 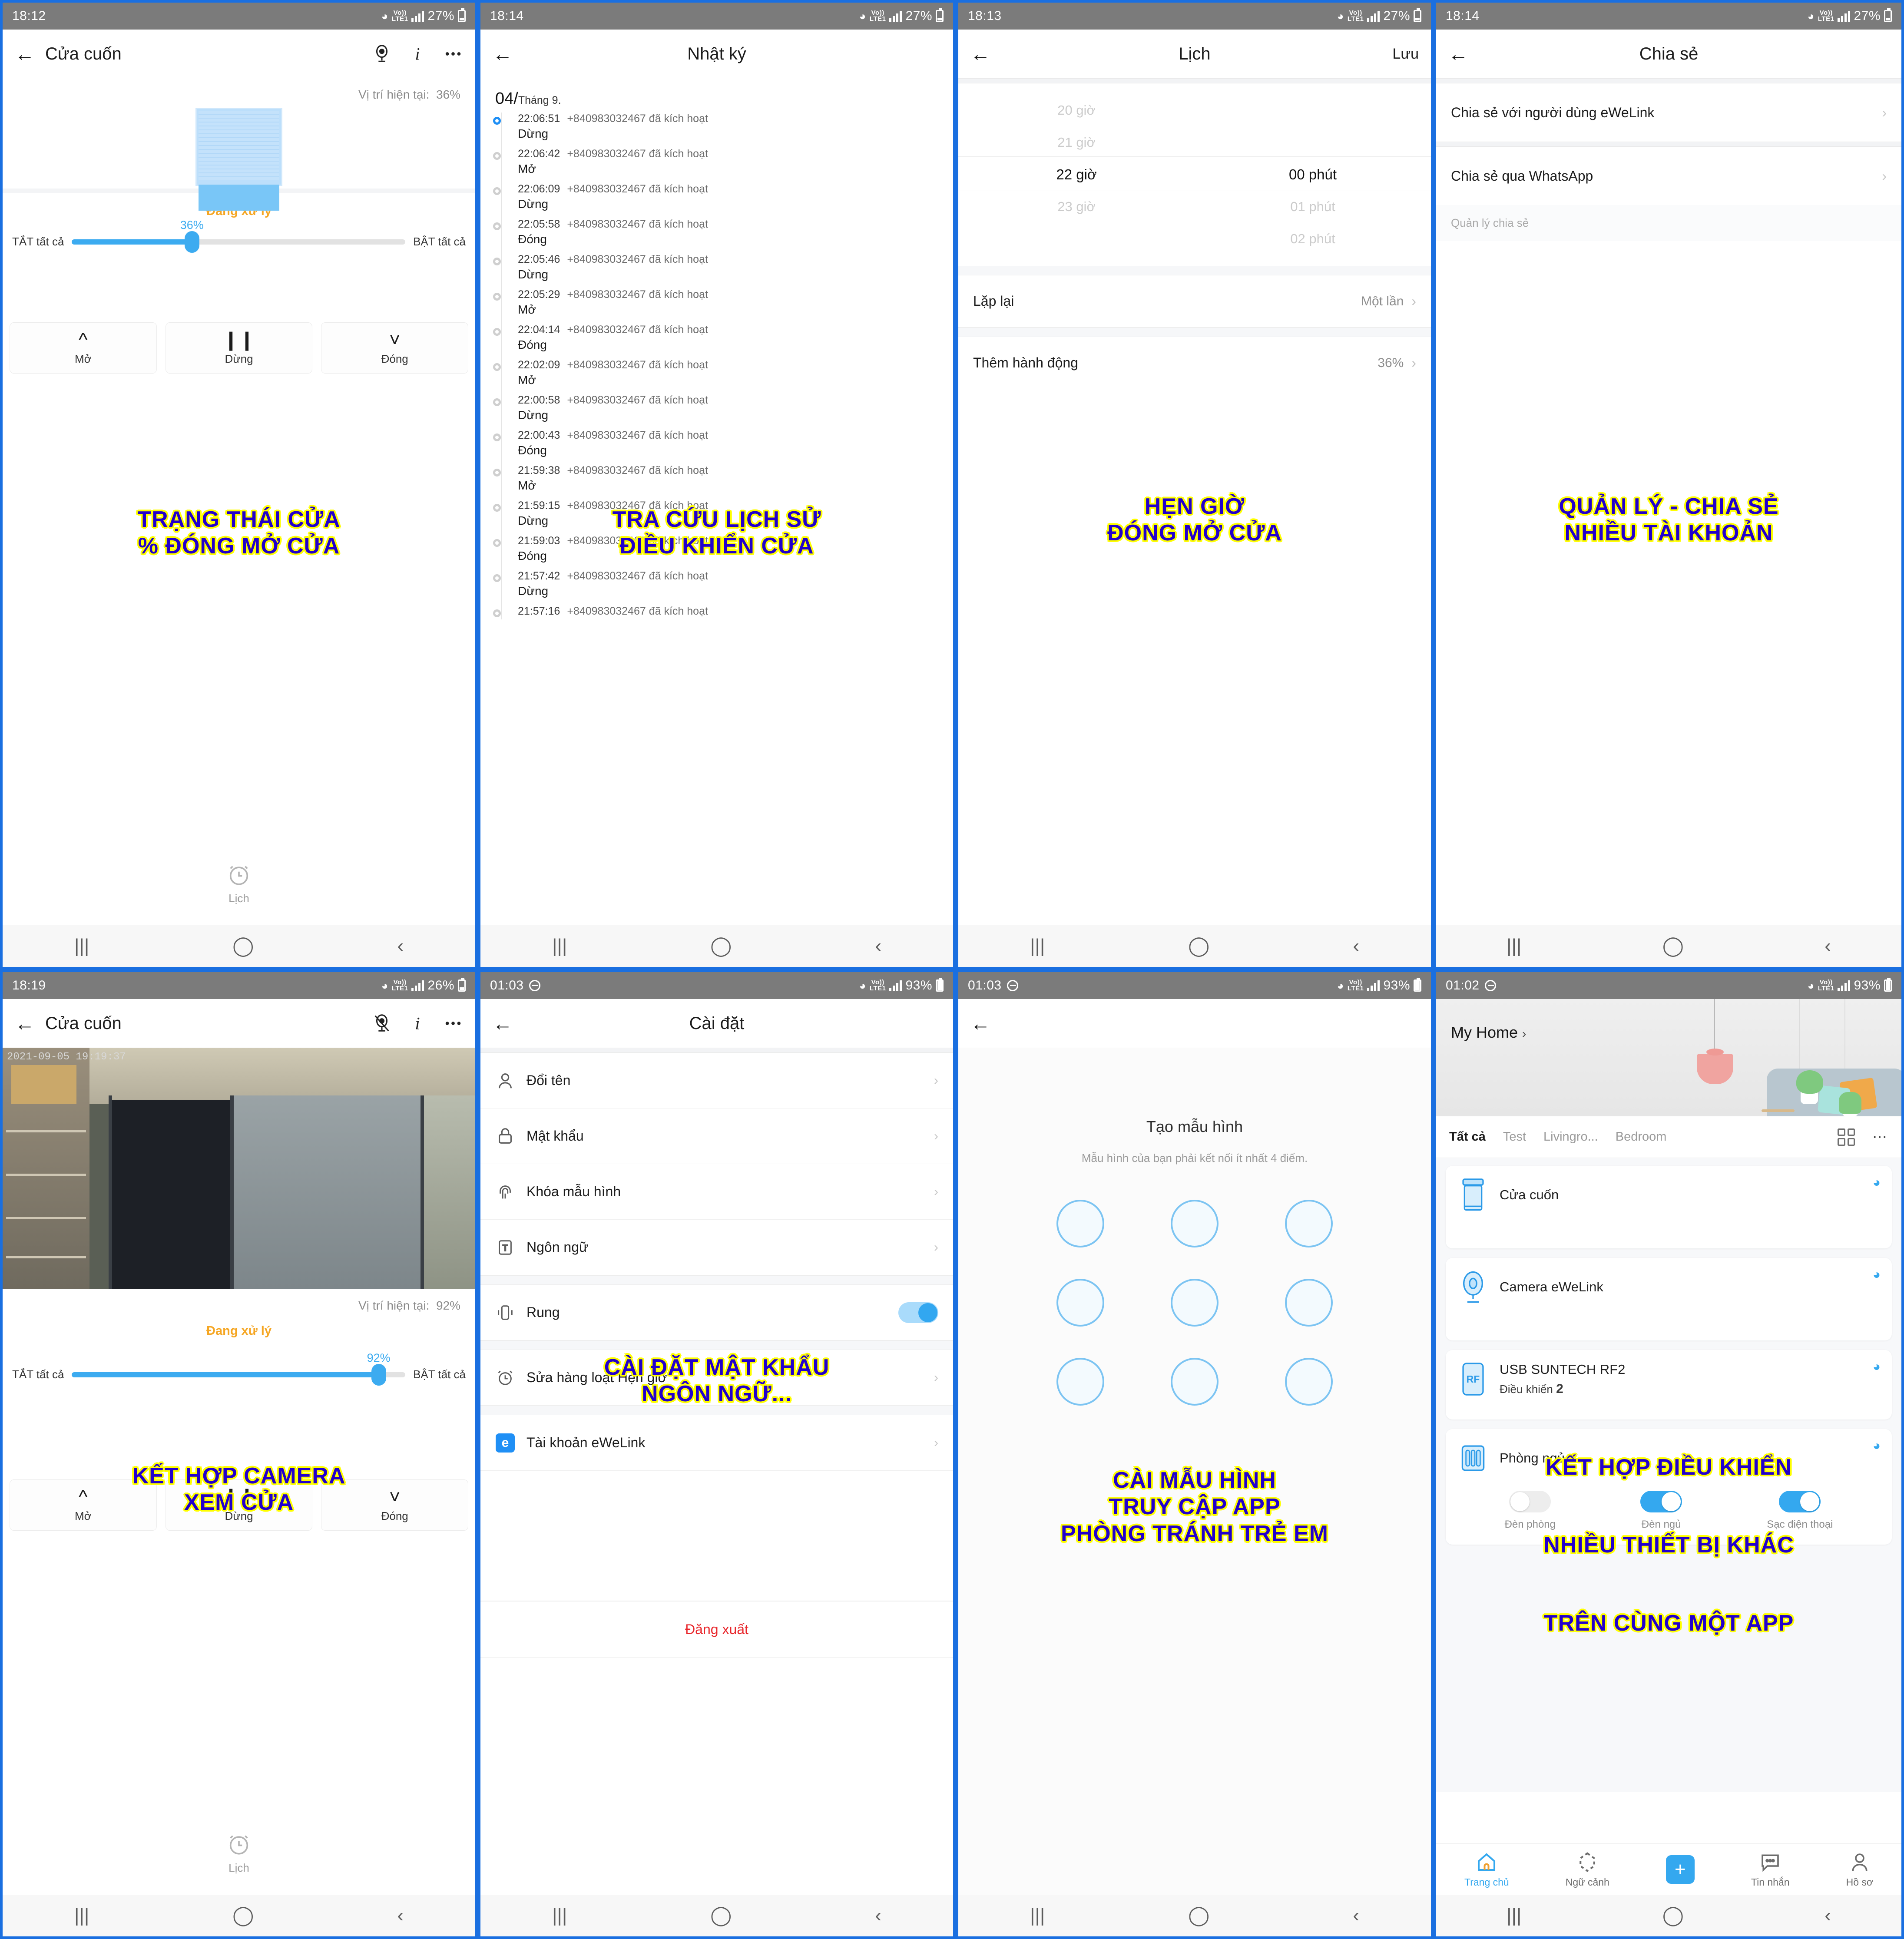 What do you see at coordinates (239, 235) in the screenshot?
I see `position-slider: TẮT tất cả 36% BẬT tất cả` at bounding box center [239, 235].